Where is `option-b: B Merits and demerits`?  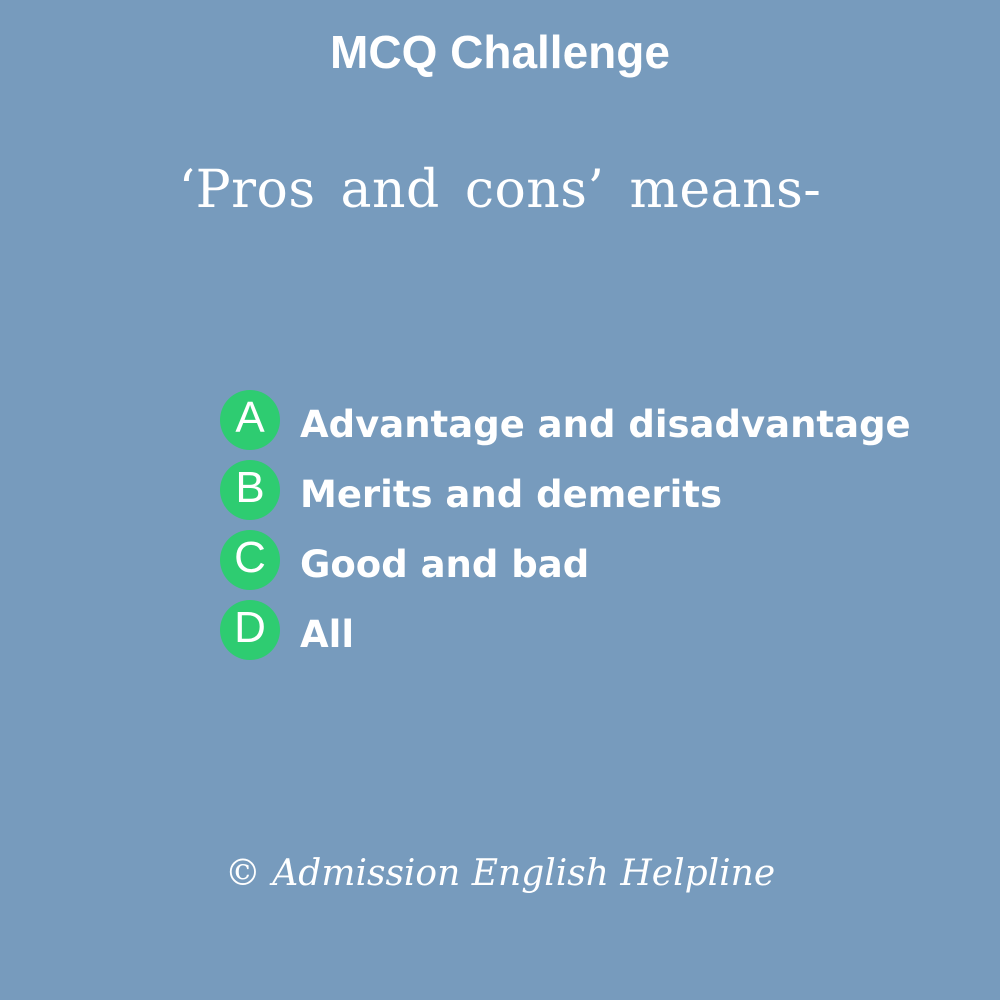
option-b: B Merits and demerits is located at coordinates (600, 495).